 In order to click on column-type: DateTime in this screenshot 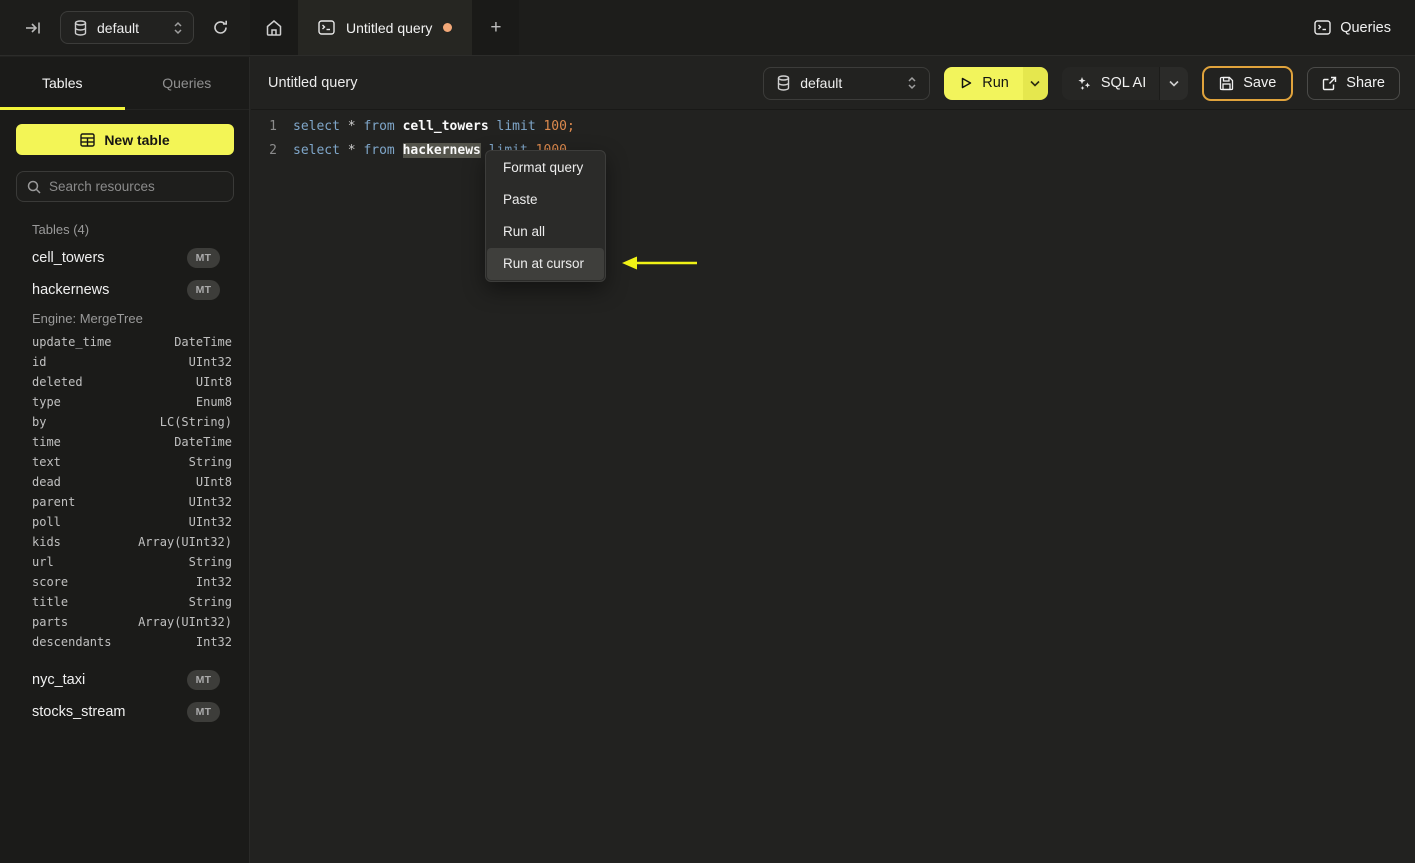, I will do `click(203, 442)`.